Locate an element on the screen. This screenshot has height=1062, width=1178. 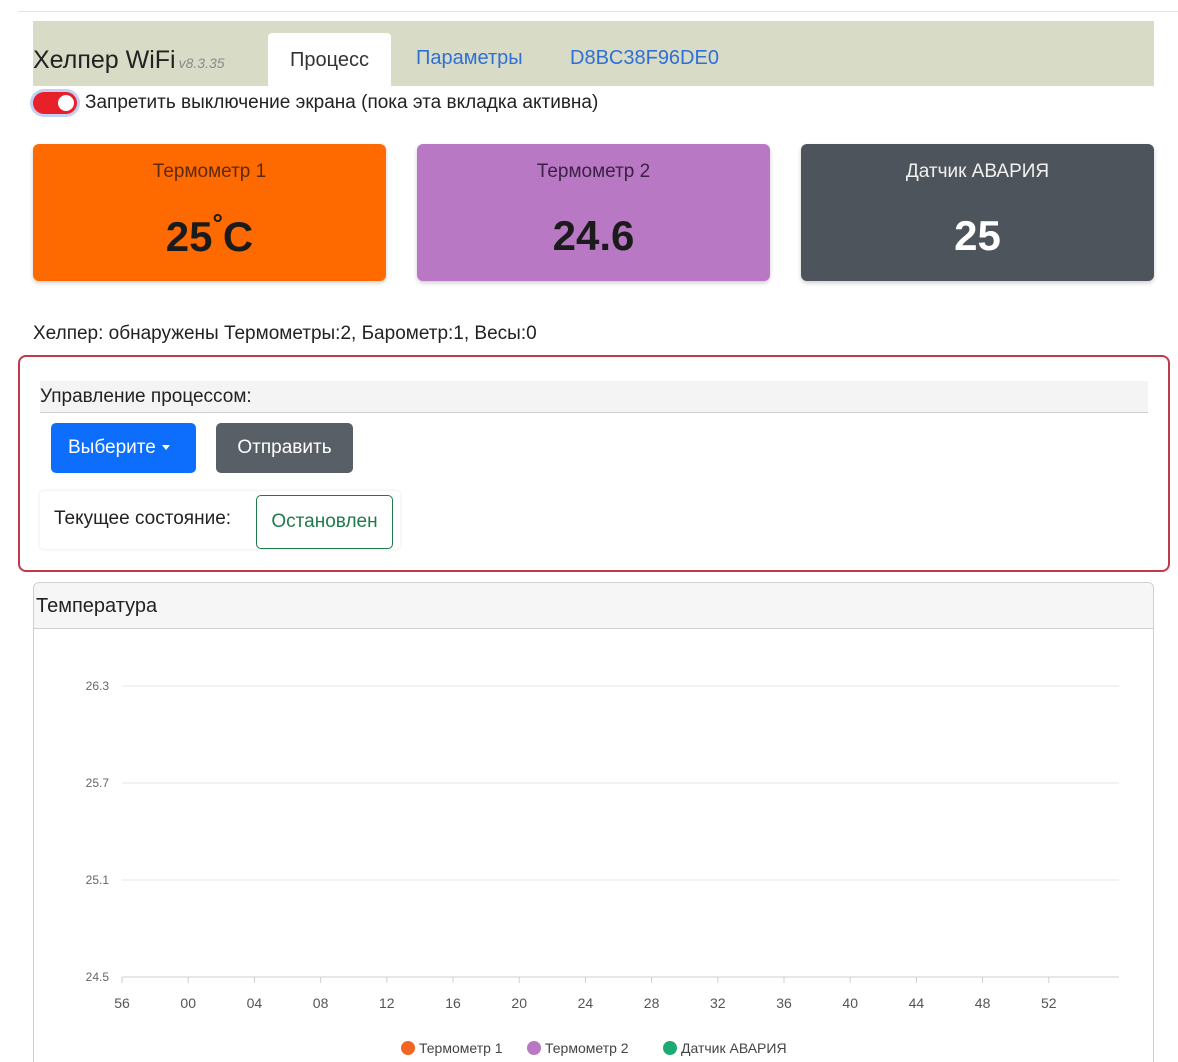
send-button: Отправить is located at coordinates (284, 448).